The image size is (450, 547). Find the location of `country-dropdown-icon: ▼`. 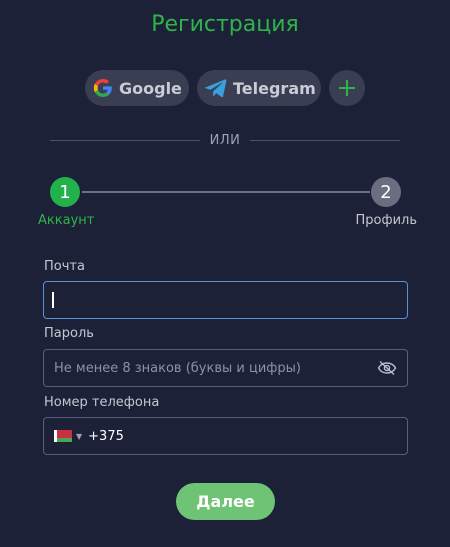

country-dropdown-icon: ▼ is located at coordinates (79, 436).